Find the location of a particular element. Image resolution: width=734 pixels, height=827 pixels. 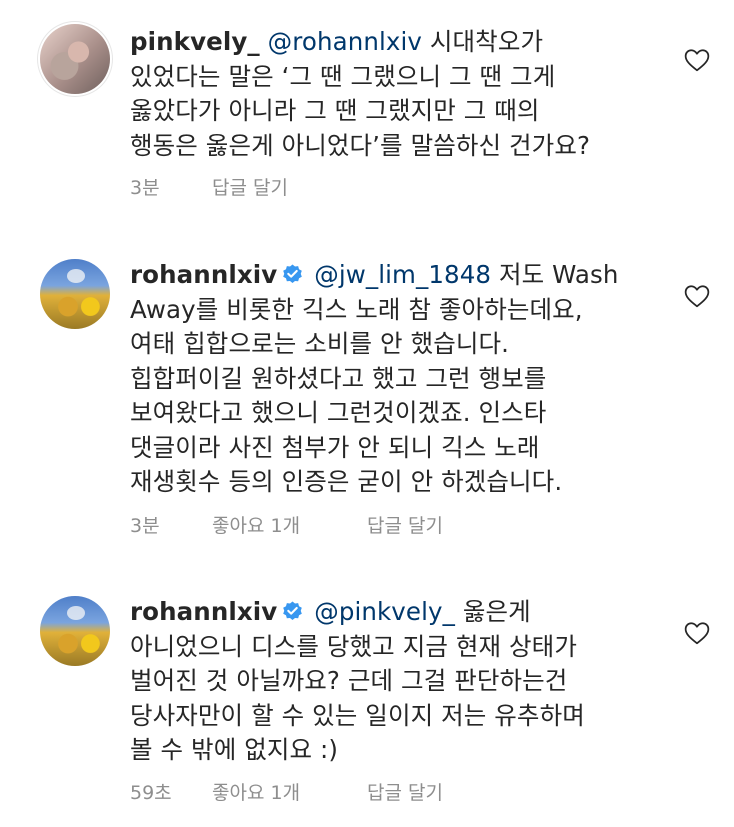

comment-line: Away를 비롯한 긱스 노래 참 좋아하는데요, is located at coordinates (356, 309).